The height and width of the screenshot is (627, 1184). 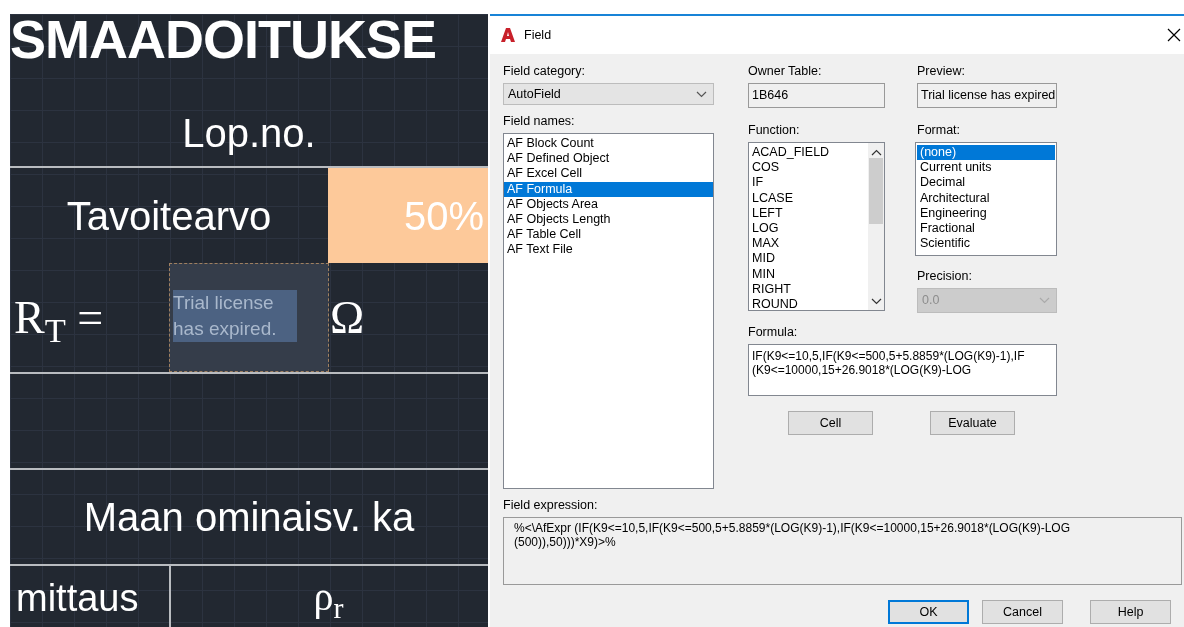 What do you see at coordinates (608, 189) in the screenshot?
I see `list-item: AF Formula` at bounding box center [608, 189].